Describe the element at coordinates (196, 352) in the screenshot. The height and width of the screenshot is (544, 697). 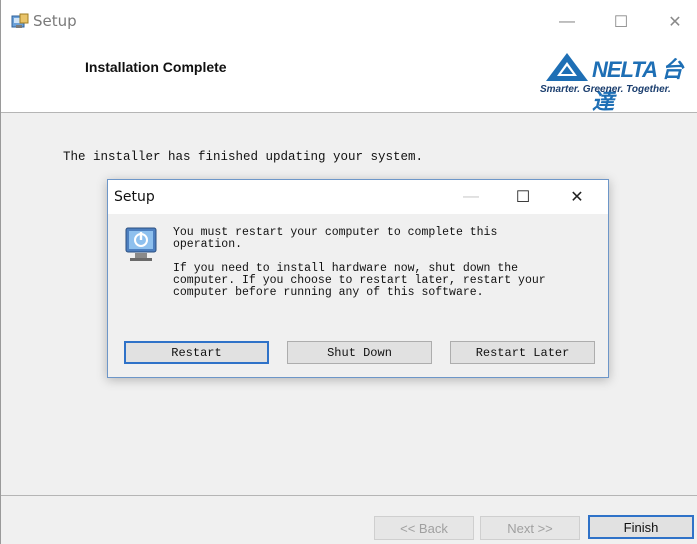
I see `restart-button: Restart` at that location.